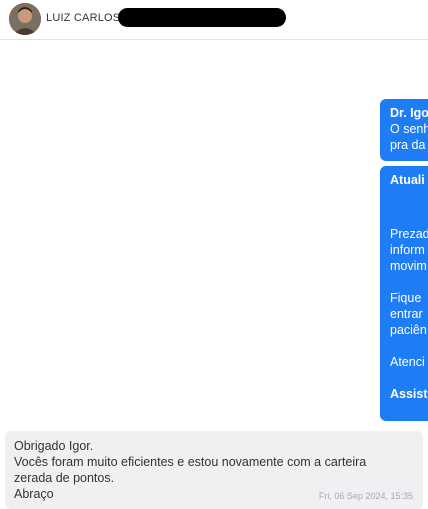  What do you see at coordinates (365, 496) in the screenshot?
I see `message-timestamp: Fri, 06 Sep 2024, 15:35` at bounding box center [365, 496].